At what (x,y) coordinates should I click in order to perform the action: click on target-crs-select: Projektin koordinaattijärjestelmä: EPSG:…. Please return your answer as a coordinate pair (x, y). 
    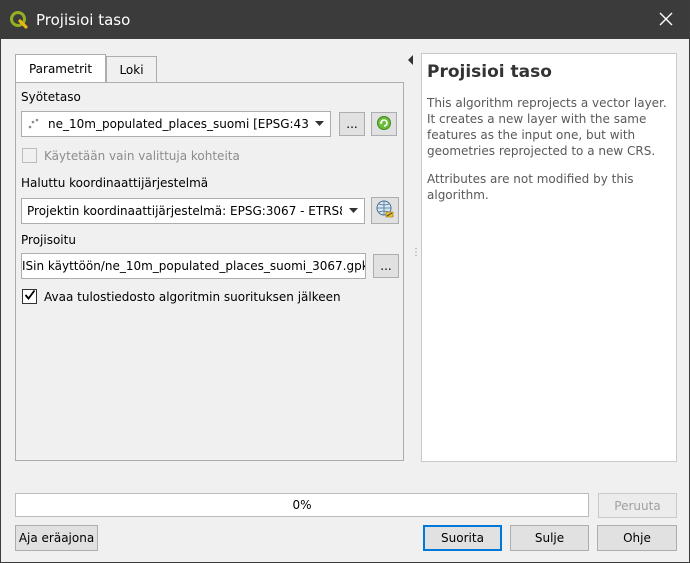
    Looking at the image, I should click on (193, 211).